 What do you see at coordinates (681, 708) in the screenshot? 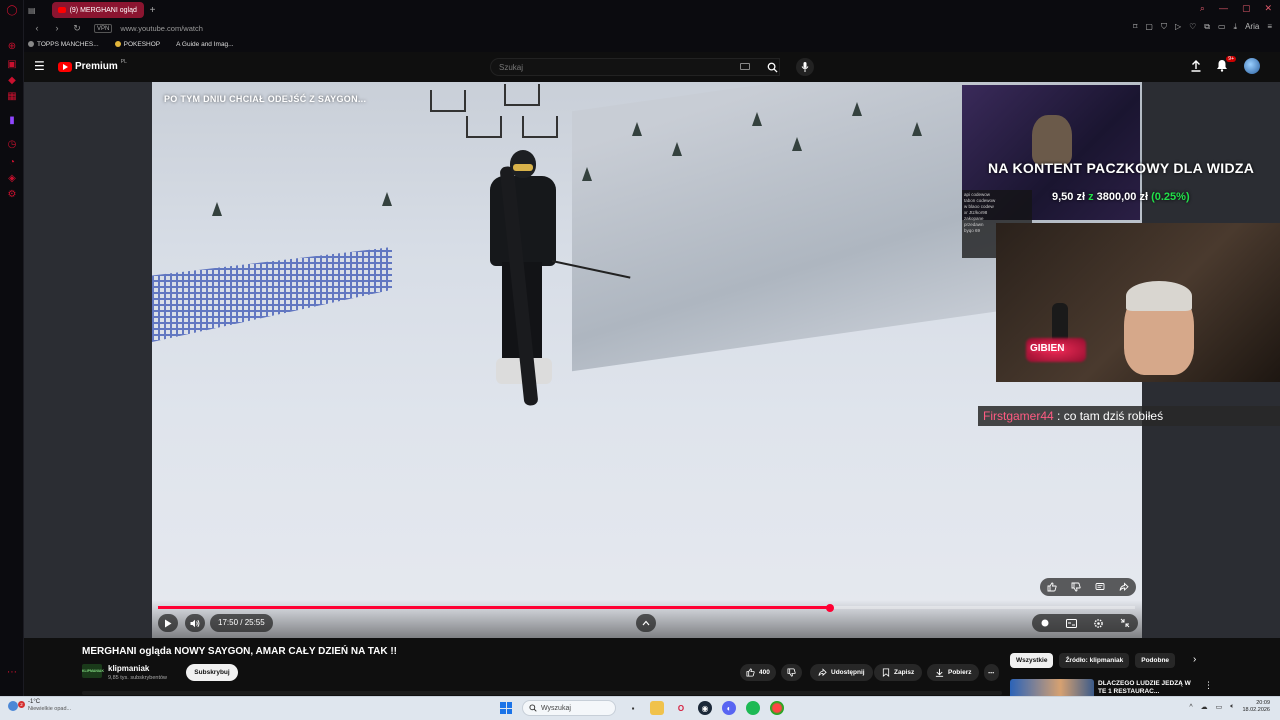
I see `opera-taskbar-icon: O` at bounding box center [681, 708].